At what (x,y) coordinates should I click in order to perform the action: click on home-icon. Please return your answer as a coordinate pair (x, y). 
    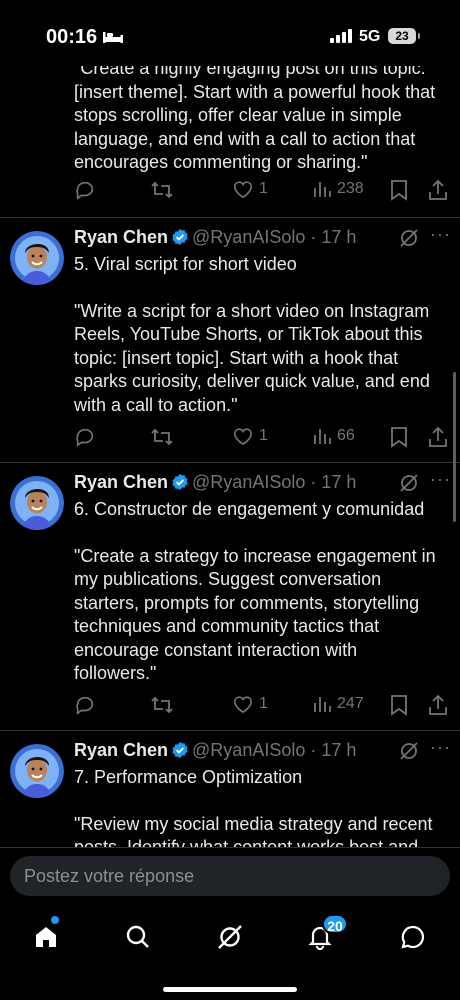
    Looking at the image, I should click on (46, 937).